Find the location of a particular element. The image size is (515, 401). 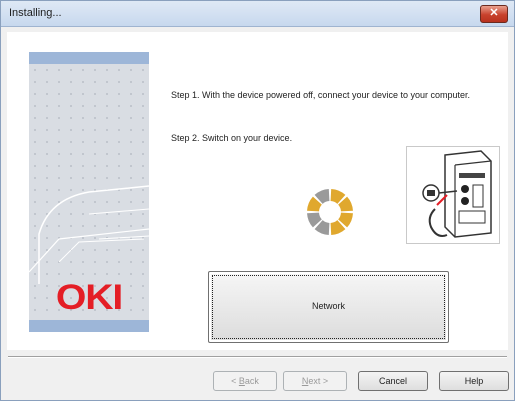

banner-bottom-band is located at coordinates (89, 326).